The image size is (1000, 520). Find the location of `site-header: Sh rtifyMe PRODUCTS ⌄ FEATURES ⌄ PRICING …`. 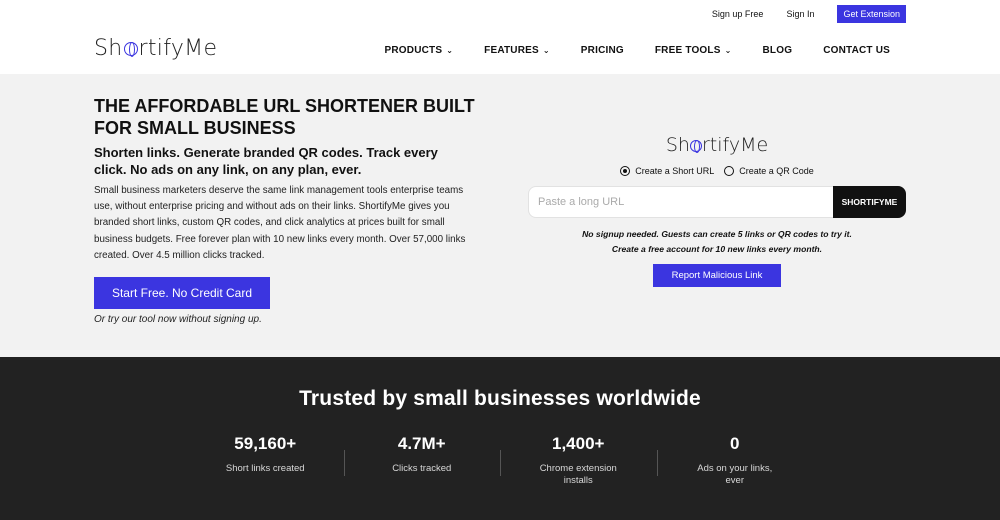

site-header: Sh rtifyMe PRODUCTS ⌄ FEATURES ⌄ PRICING … is located at coordinates (500, 51).